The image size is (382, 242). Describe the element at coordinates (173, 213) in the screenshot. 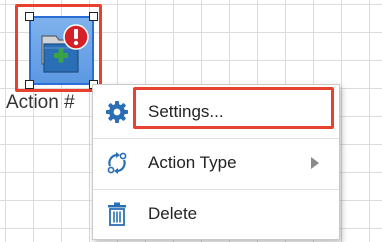

I see `menu-item-label: Delete` at that location.